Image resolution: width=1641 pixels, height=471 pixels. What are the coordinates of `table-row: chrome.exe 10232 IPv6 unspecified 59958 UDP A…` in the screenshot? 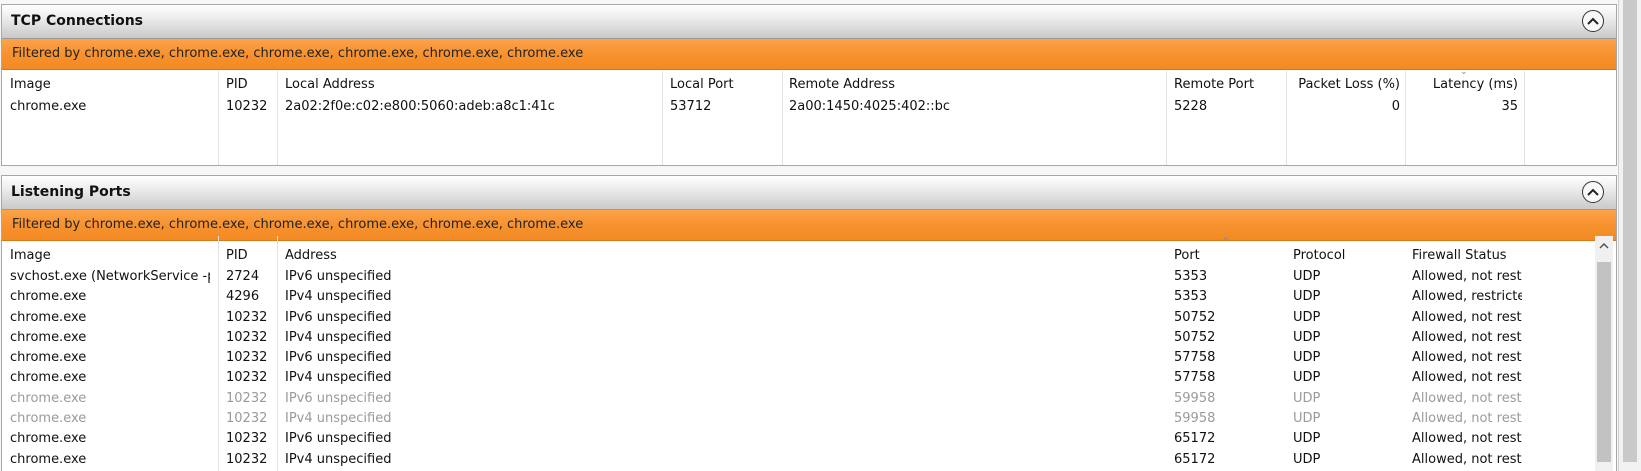 It's located at (809, 399).